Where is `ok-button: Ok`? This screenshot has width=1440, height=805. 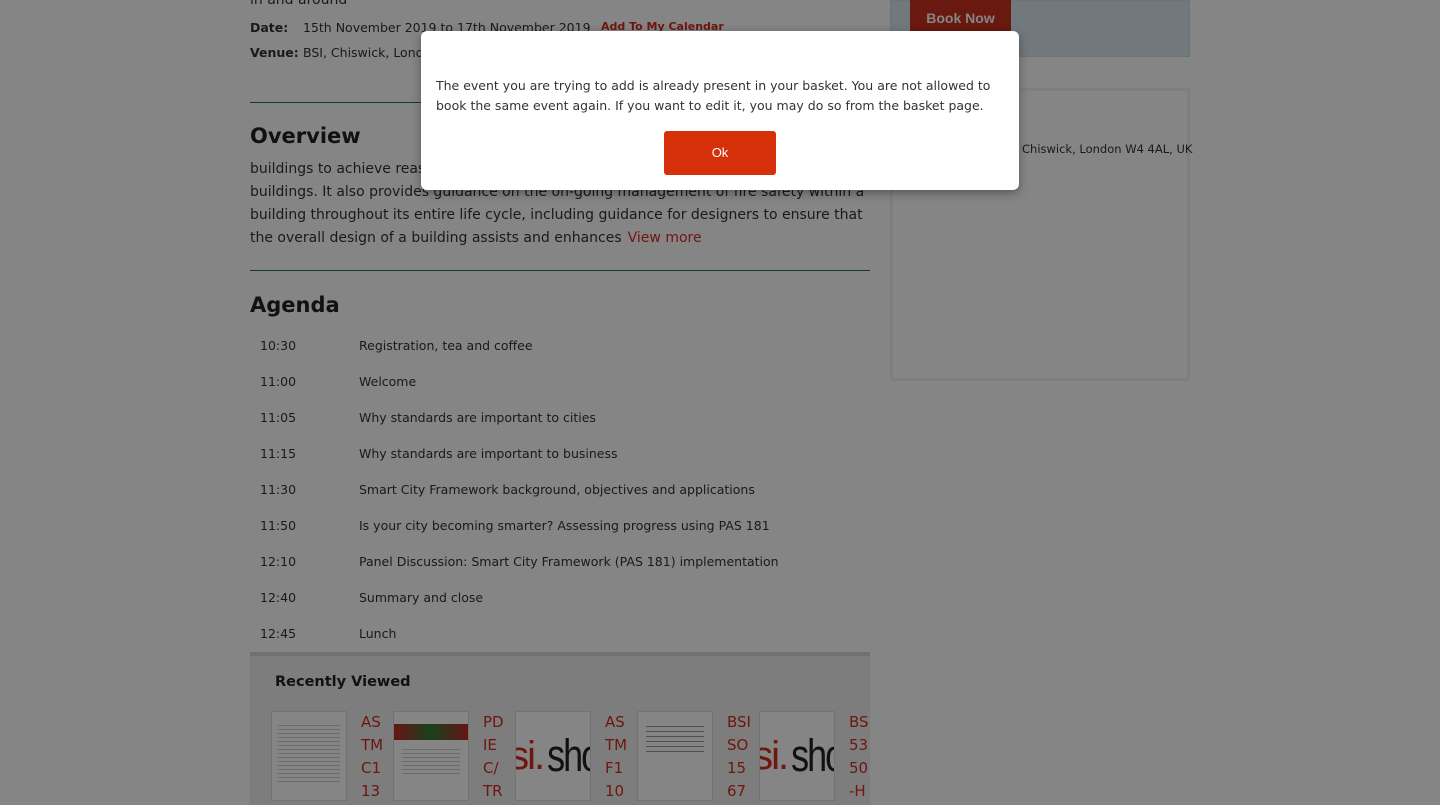 ok-button: Ok is located at coordinates (720, 153).